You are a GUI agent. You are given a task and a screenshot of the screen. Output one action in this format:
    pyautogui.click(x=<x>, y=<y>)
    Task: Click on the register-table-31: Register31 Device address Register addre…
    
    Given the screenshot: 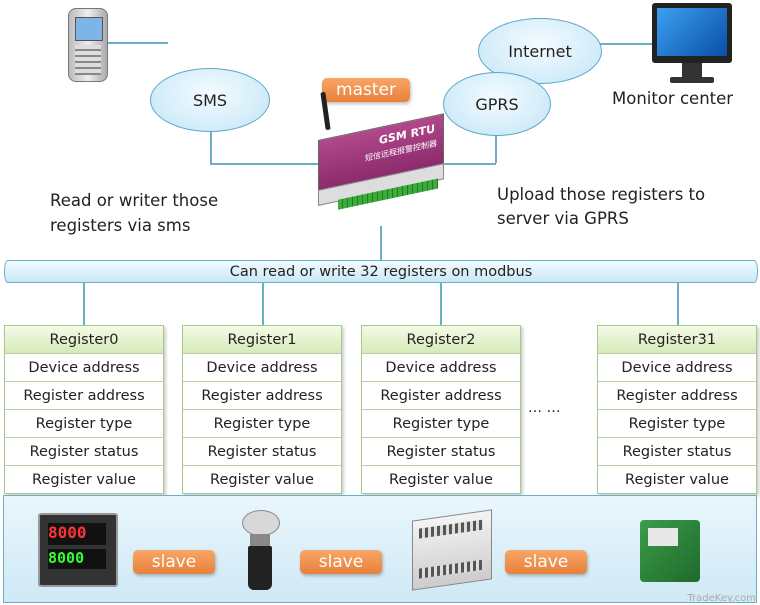 What is the action you would take?
    pyautogui.click(x=677, y=409)
    